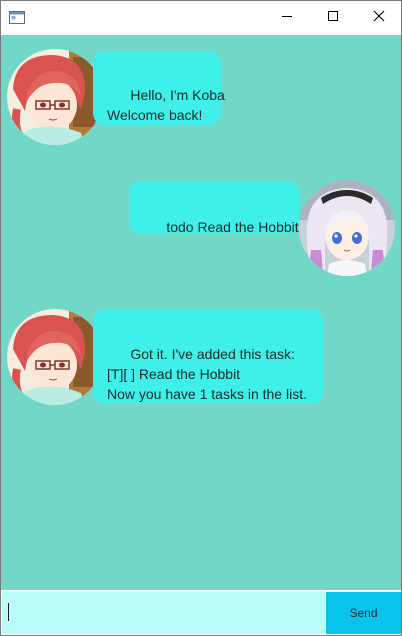 The image size is (402, 636). What do you see at coordinates (17, 17) in the screenshot?
I see `app-window-icon` at bounding box center [17, 17].